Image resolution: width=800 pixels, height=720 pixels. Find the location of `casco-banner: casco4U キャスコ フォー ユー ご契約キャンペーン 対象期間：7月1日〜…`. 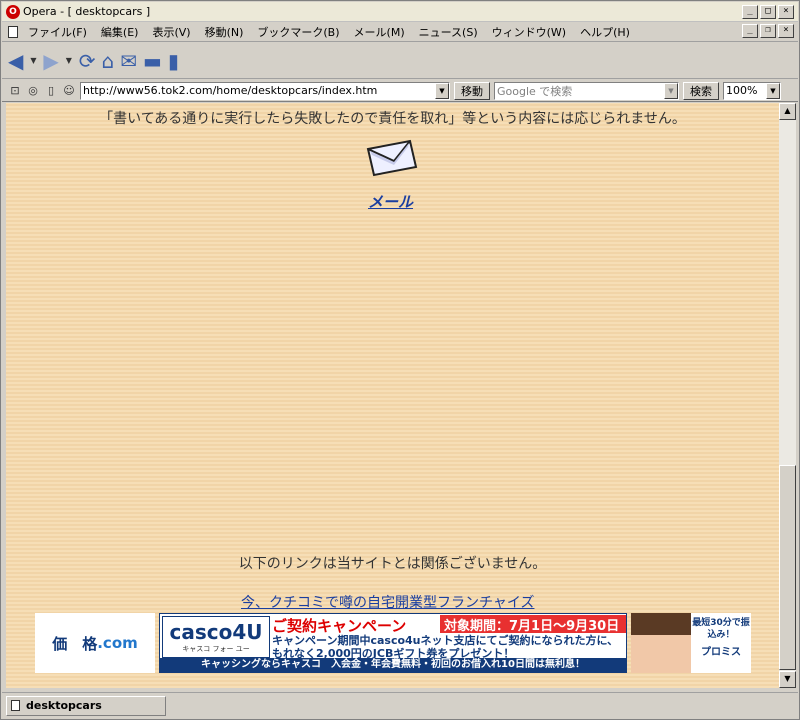

casco-banner: casco4U キャスコ フォー ユー ご契約キャンペーン 対象期間：7月1日〜… is located at coordinates (393, 643).